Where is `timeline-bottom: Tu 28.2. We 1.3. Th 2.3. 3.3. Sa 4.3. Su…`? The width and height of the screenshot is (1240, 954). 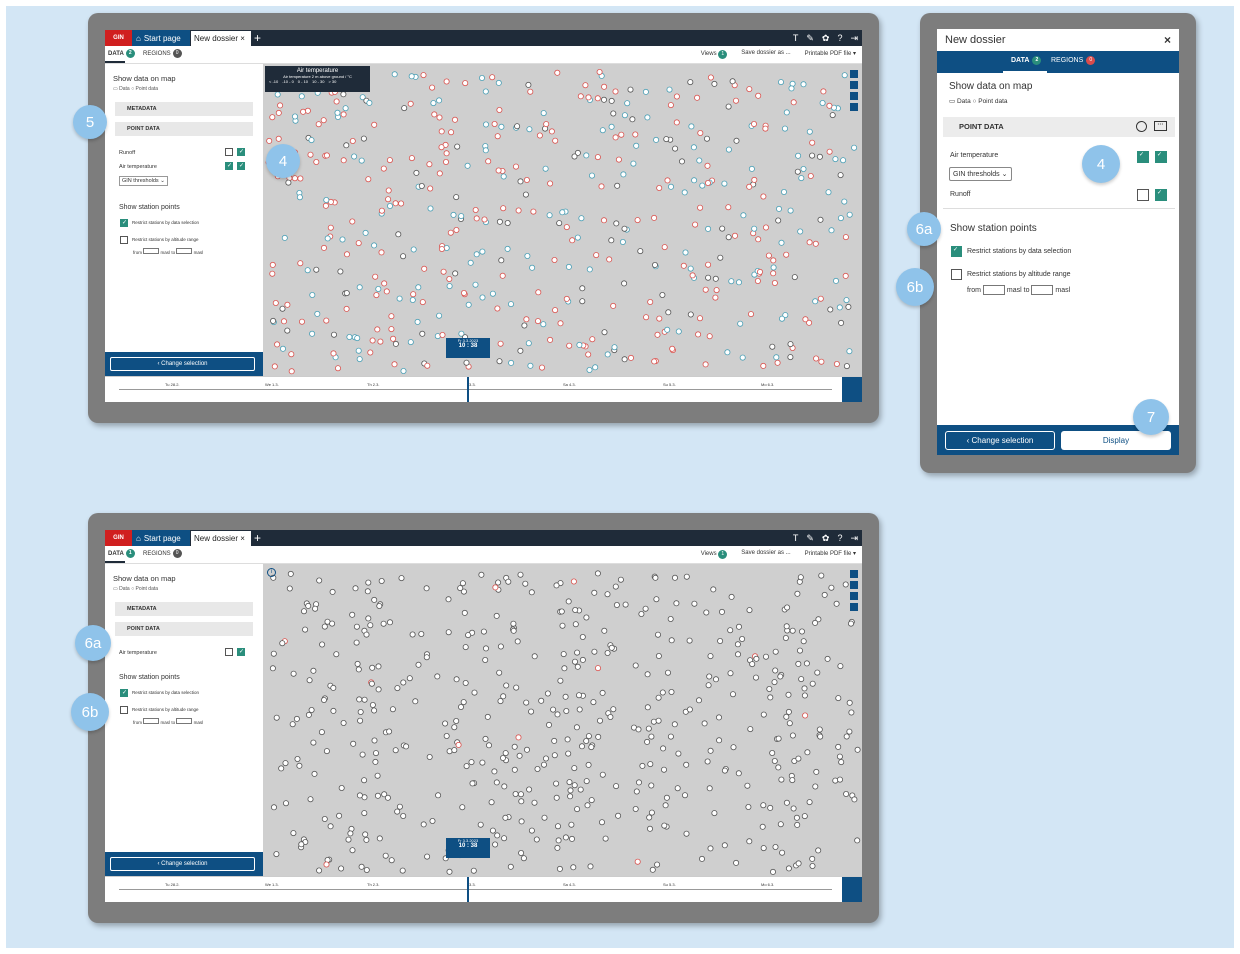 timeline-bottom: Tu 28.2. We 1.3. Th 2.3. 3.3. Sa 4.3. Su… is located at coordinates (483, 889).